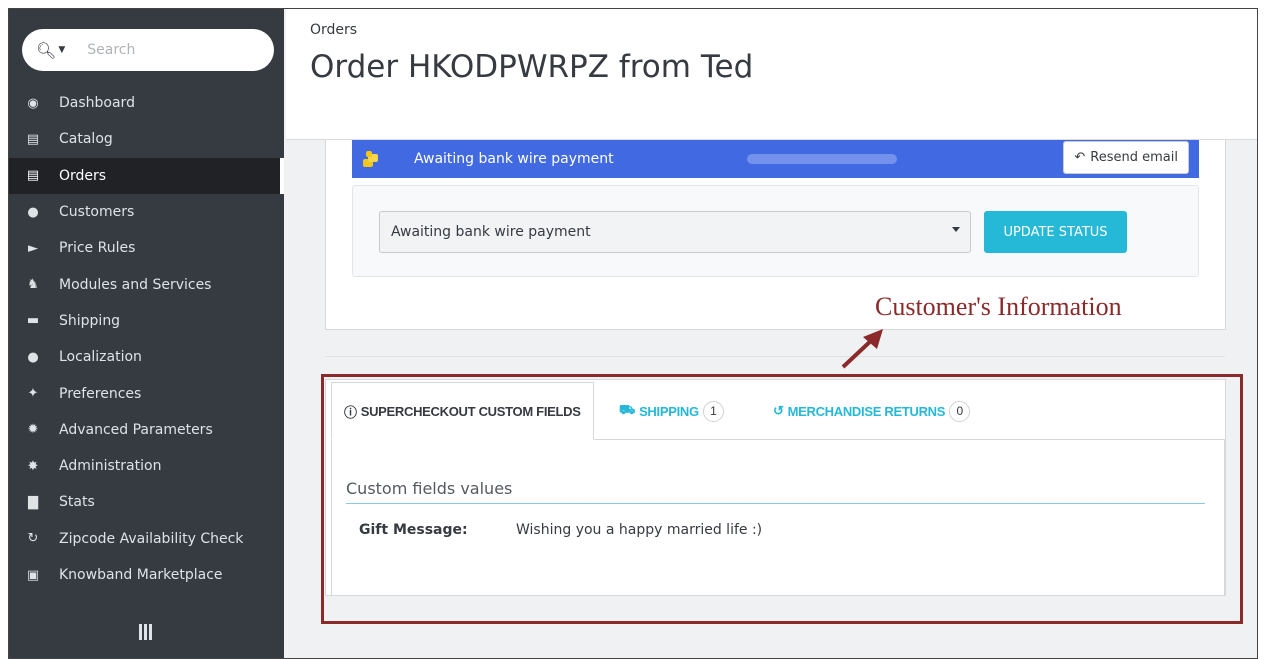 This screenshot has width=1264, height=659. What do you see at coordinates (775, 356) in the screenshot?
I see `divider` at bounding box center [775, 356].